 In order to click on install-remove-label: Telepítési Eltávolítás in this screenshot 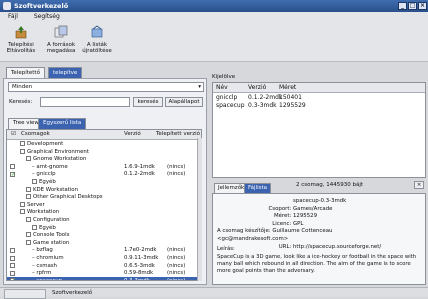, I will do `click(21, 48)`.